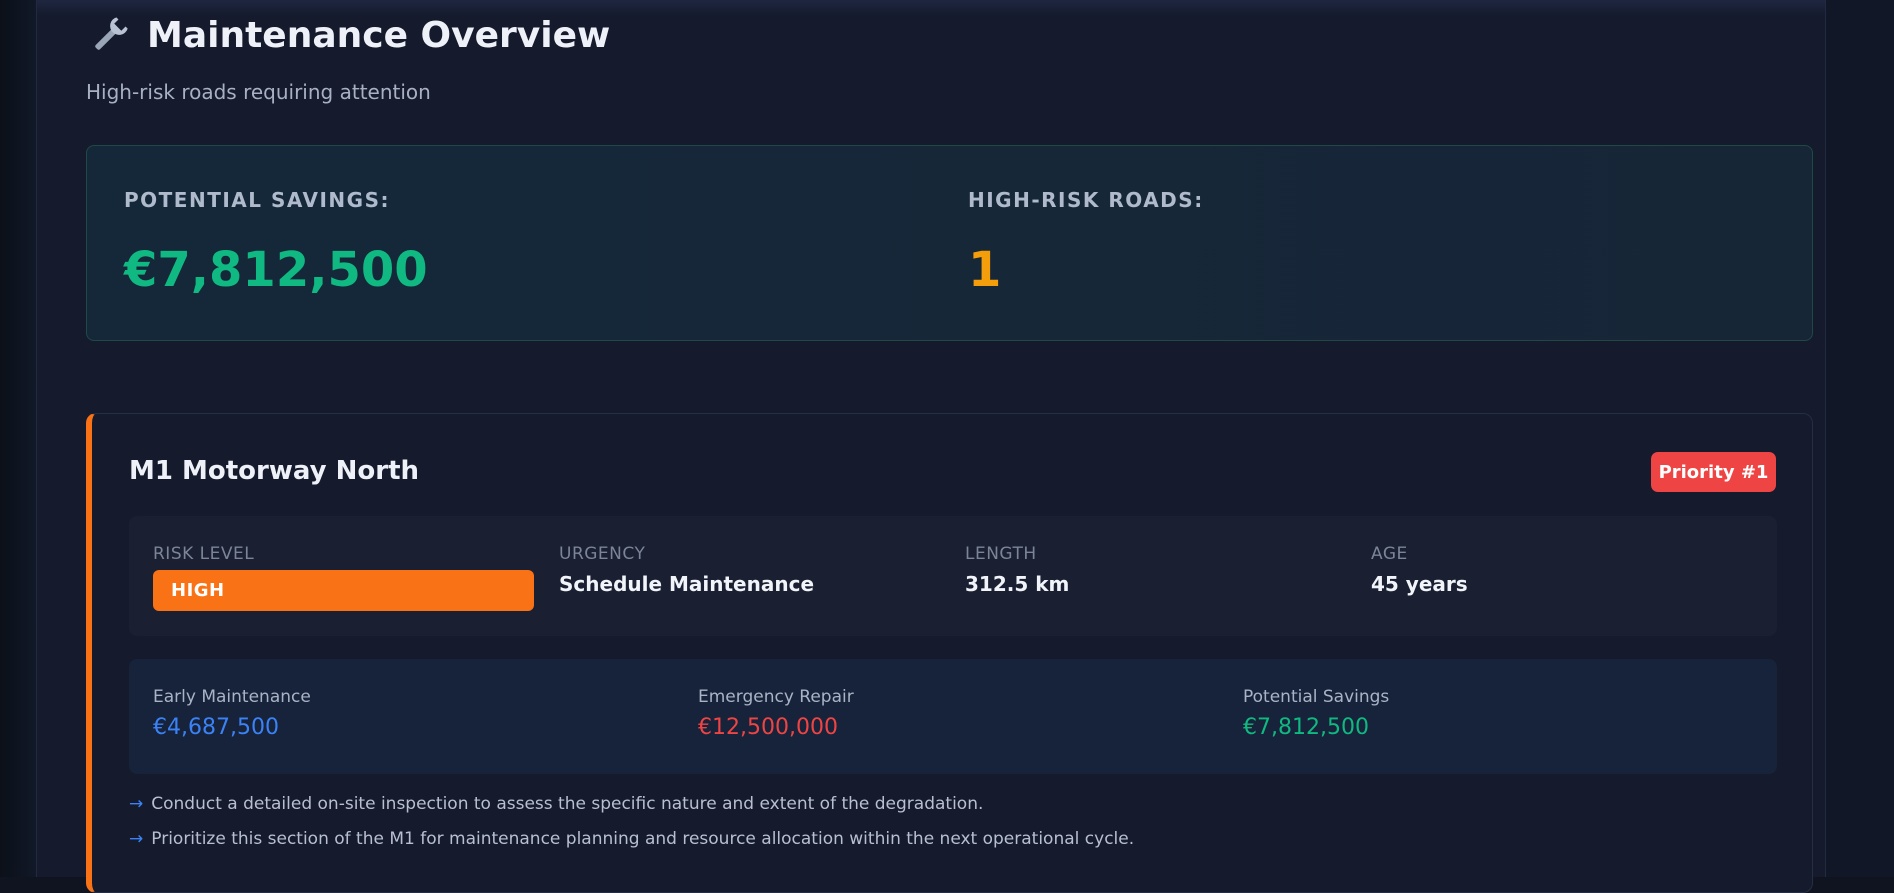 The width and height of the screenshot is (1894, 893). Describe the element at coordinates (776, 713) in the screenshot. I see `cost-emergency-repair: Emergency Repair €12,500,000` at that location.